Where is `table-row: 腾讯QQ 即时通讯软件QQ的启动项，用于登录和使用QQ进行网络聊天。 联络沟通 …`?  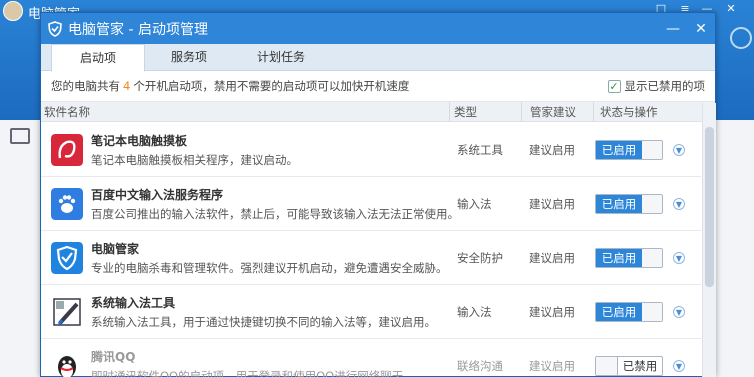
table-row: 腾讯QQ 即时通讯软件QQ的启动项，用于登录和使用QQ进行网络聊天。 联络沟通 … is located at coordinates (371, 358).